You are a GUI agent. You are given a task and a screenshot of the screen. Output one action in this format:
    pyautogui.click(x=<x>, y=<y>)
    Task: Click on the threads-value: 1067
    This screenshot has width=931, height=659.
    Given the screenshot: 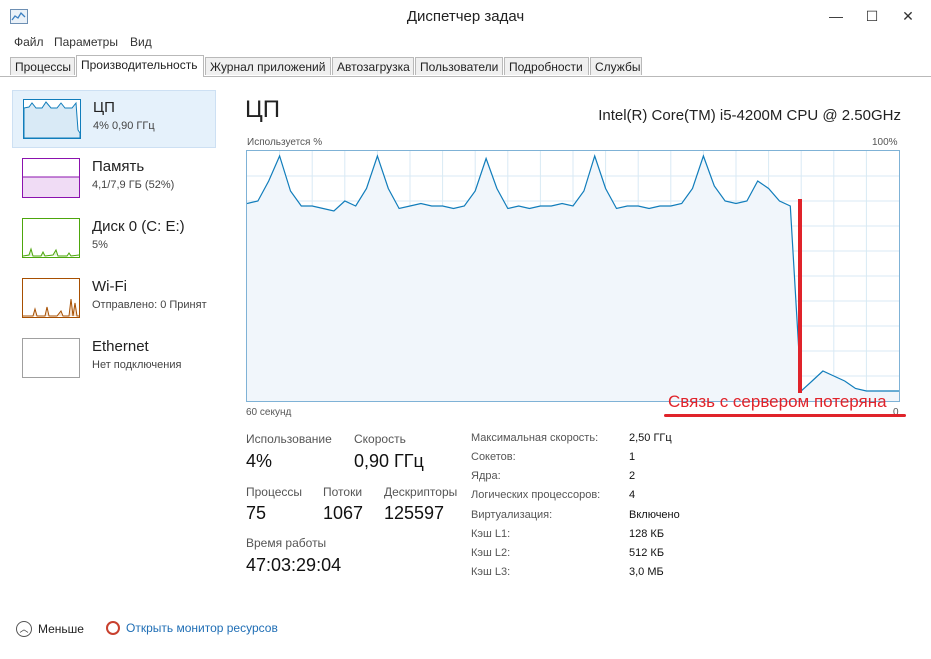 What is the action you would take?
    pyautogui.click(x=343, y=513)
    